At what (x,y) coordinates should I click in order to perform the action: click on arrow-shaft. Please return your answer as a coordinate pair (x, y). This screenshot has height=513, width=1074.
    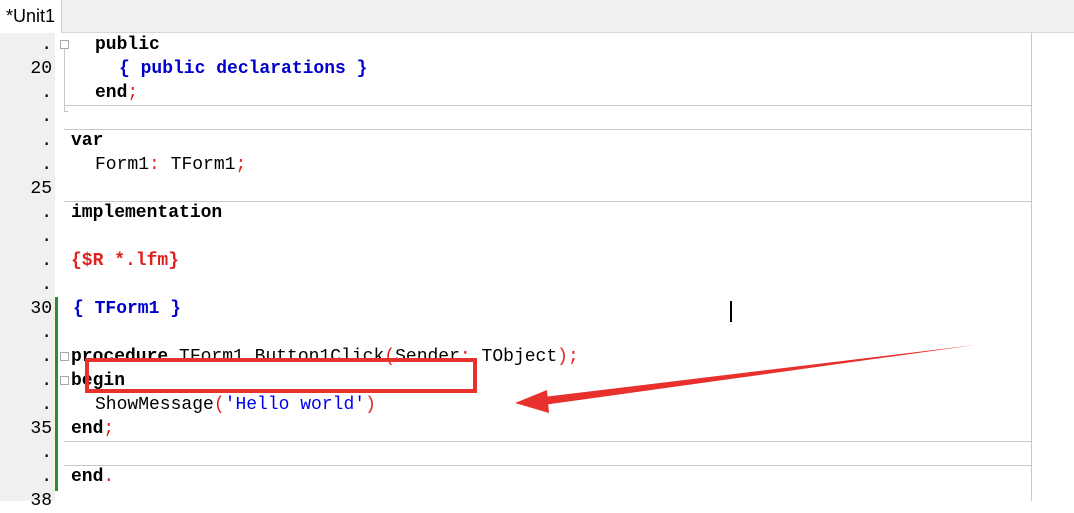
    Looking at the image, I should click on (755, 375).